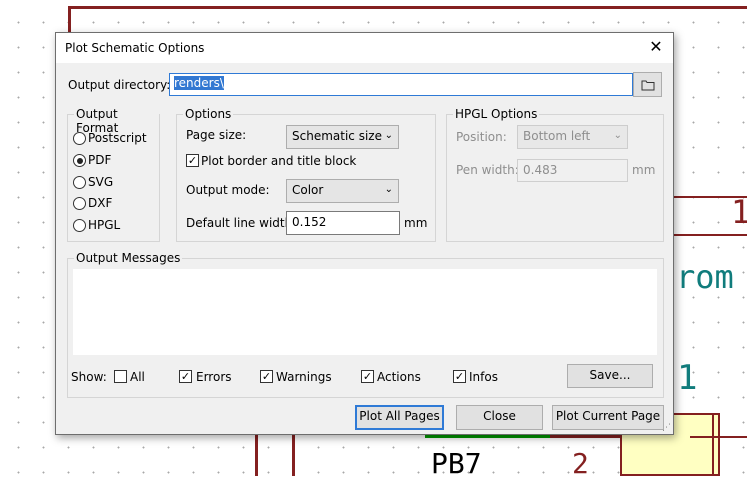 This screenshot has height=480, width=747. I want to click on sheet-border-top, so click(407, 7).